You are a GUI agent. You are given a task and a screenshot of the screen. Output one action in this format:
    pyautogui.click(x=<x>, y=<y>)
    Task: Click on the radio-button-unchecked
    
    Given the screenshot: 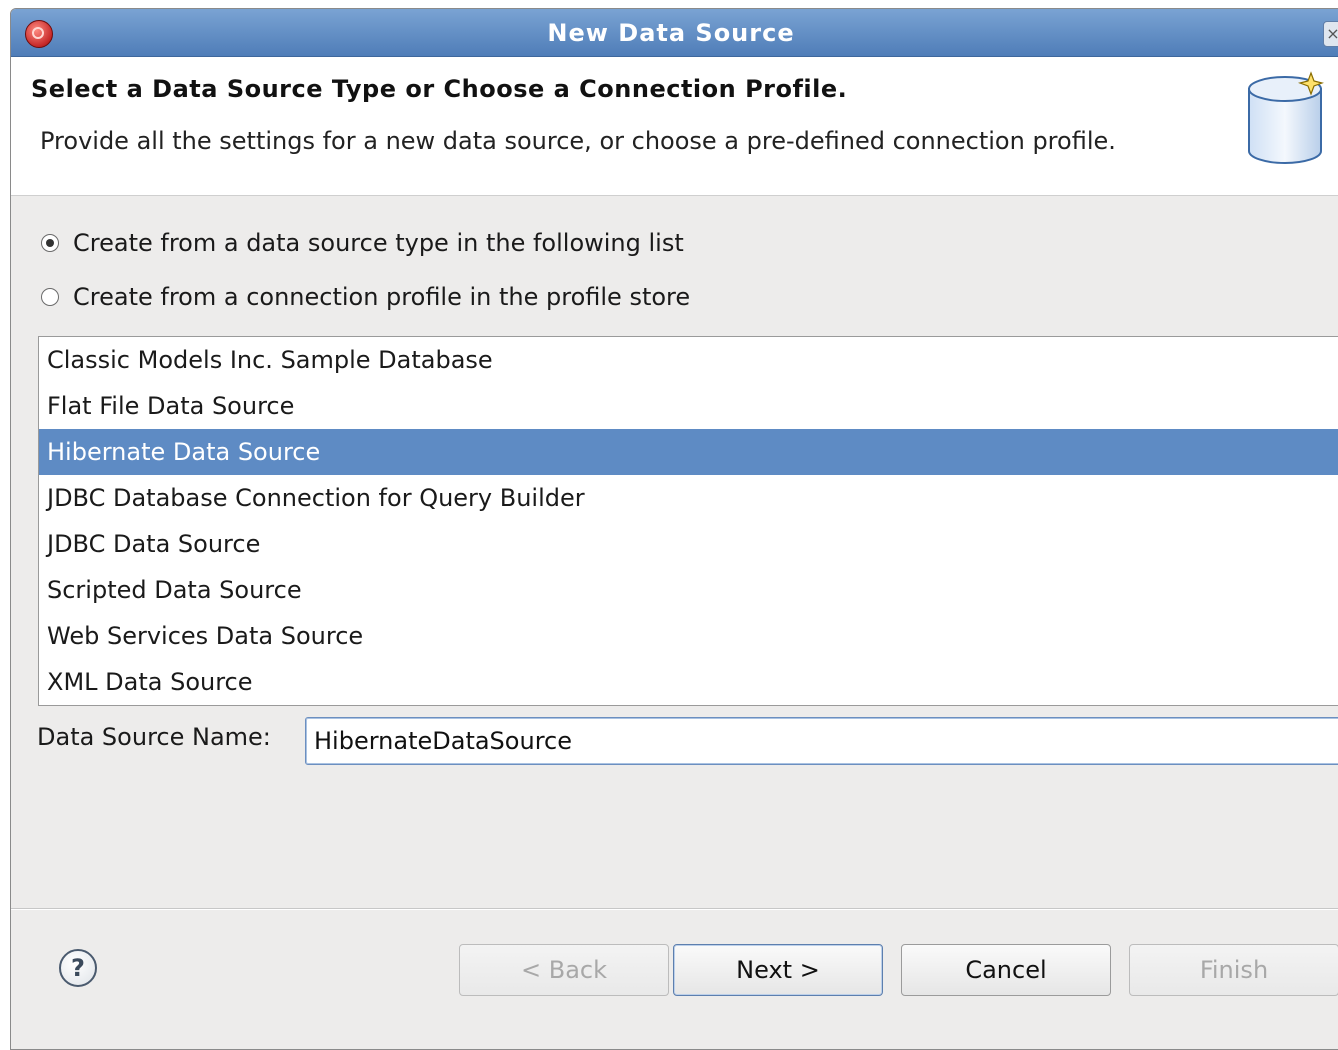 What is the action you would take?
    pyautogui.click(x=50, y=297)
    